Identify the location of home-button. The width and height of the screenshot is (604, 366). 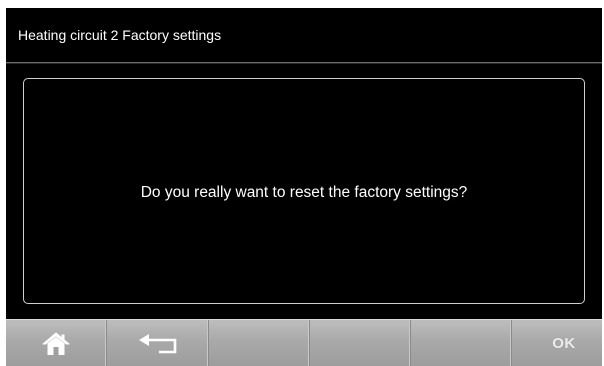
(56, 343).